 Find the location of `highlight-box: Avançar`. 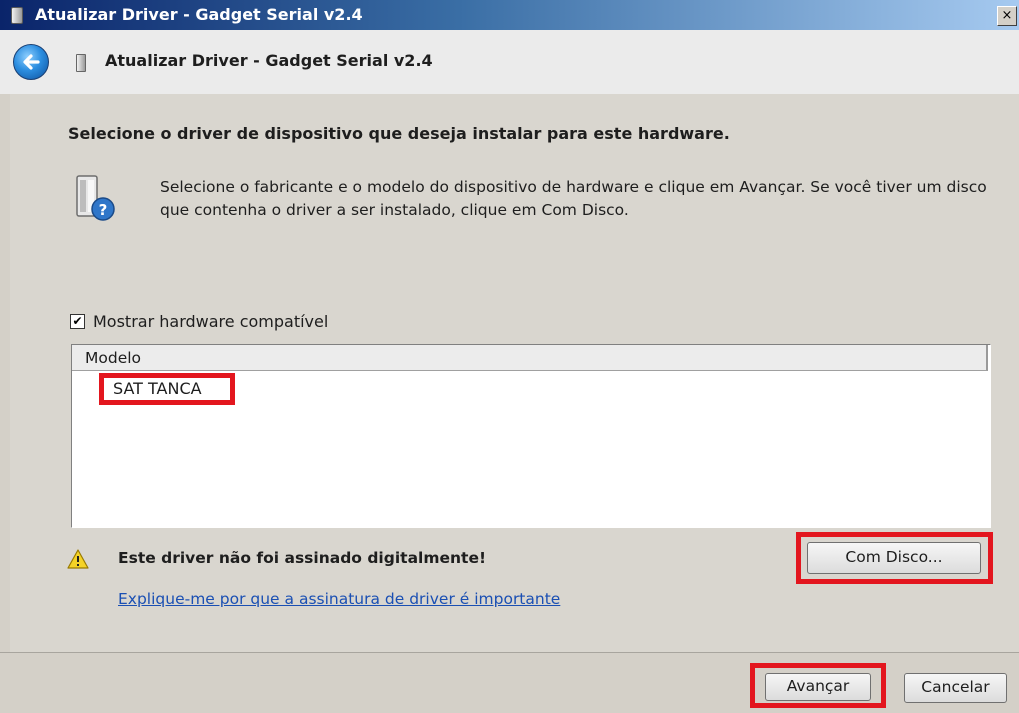

highlight-box: Avançar is located at coordinates (818, 685).